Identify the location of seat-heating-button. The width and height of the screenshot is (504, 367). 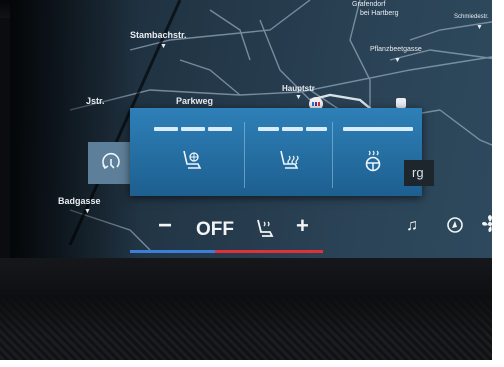
(288, 152).